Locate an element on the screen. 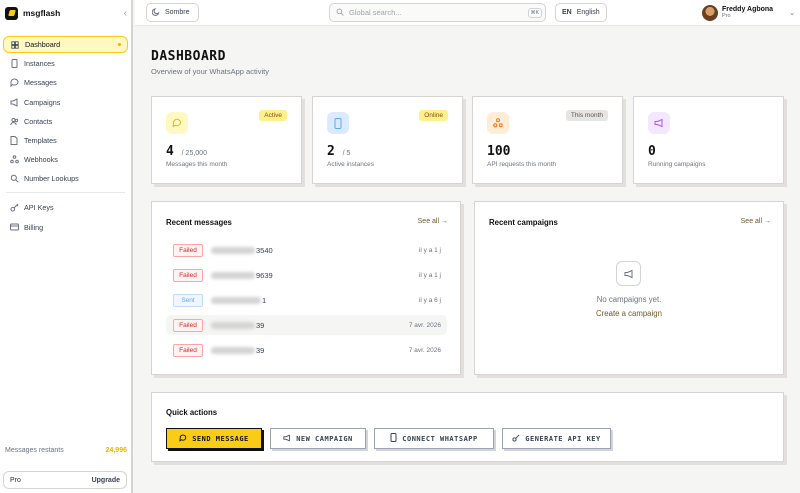 This screenshot has width=800, height=493. page-title: DASHBOARD is located at coordinates (188, 56).